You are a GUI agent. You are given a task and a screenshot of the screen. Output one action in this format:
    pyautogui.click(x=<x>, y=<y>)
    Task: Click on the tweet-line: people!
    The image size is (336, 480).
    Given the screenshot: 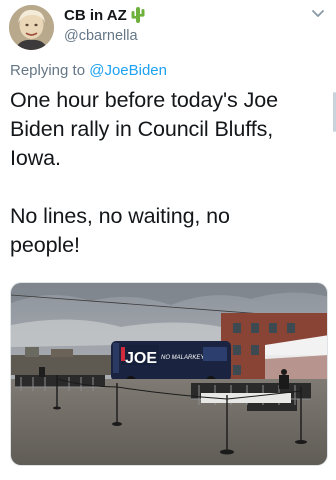 What is the action you would take?
    pyautogui.click(x=45, y=245)
    